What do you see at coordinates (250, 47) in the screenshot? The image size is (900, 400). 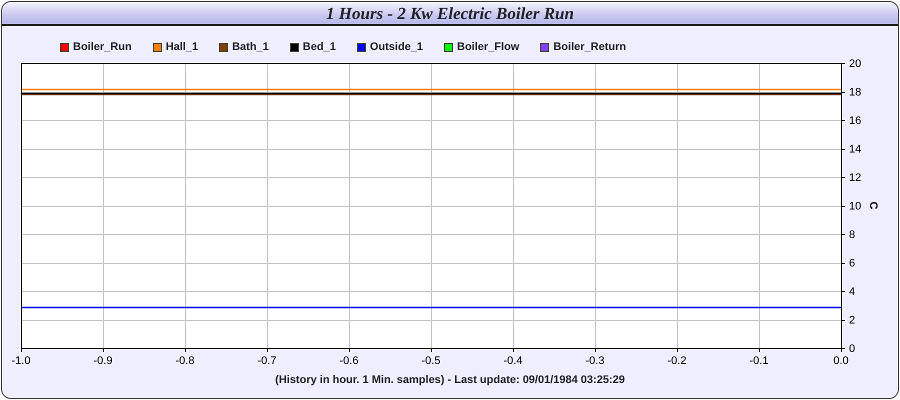 I see `legend-label: Bath_1` at bounding box center [250, 47].